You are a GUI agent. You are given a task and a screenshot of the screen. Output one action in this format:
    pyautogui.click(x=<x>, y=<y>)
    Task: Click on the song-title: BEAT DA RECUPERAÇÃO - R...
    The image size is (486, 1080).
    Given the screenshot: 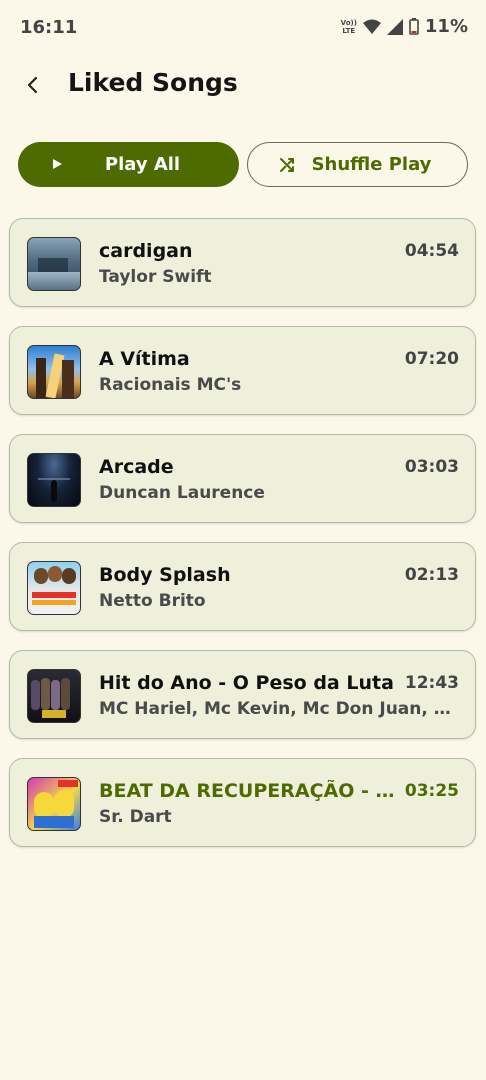 What is the action you would take?
    pyautogui.click(x=249, y=791)
    